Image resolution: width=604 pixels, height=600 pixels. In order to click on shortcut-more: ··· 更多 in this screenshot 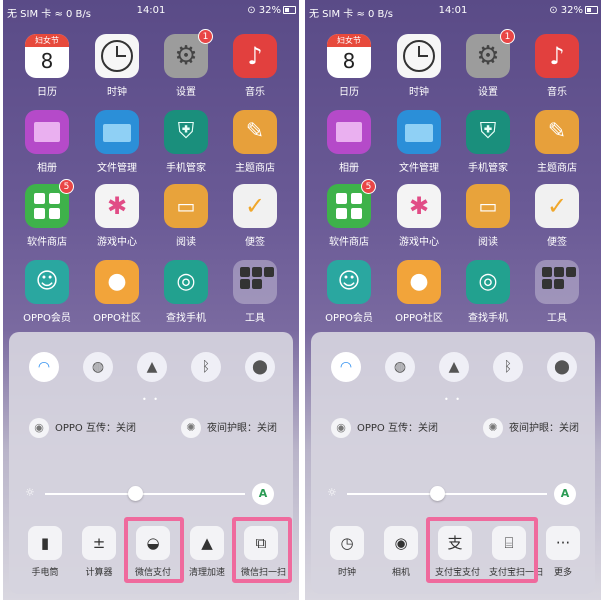, I will do `click(563, 552)`.